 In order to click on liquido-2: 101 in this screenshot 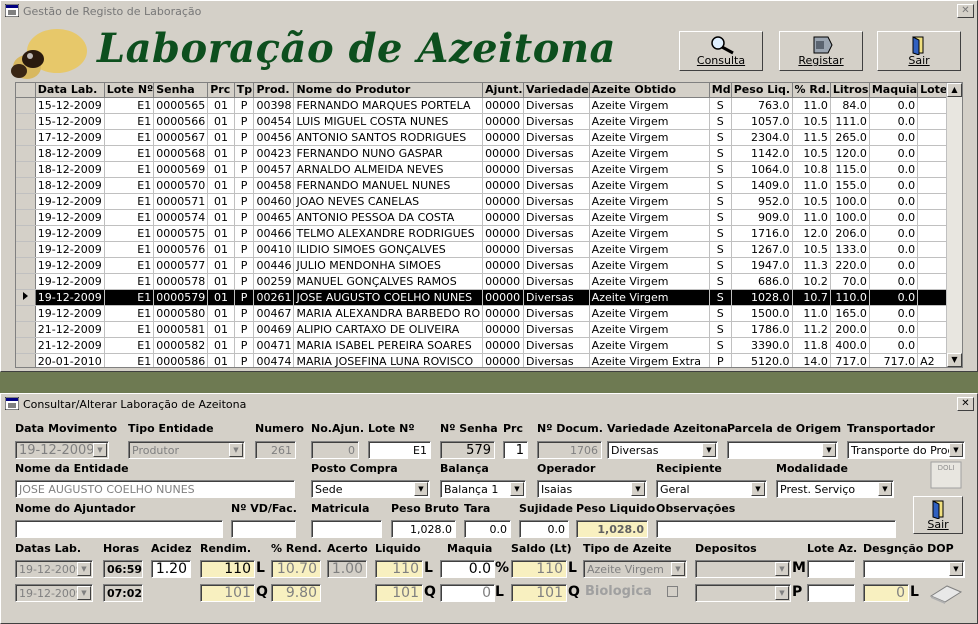, I will do `click(399, 593)`.